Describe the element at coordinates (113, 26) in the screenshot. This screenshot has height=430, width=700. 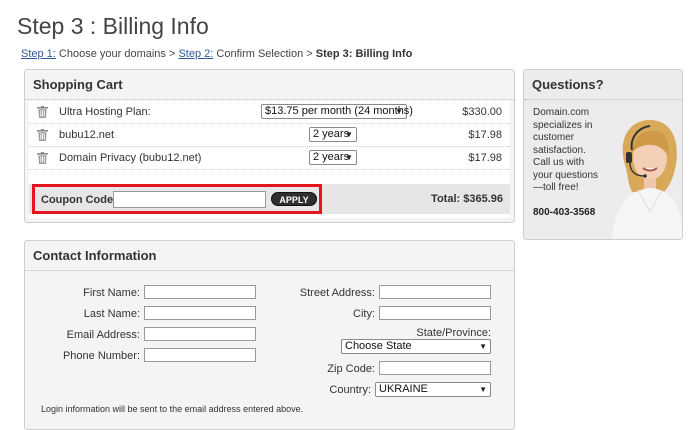
I see `page-title: Step 3 : Billing Info` at that location.